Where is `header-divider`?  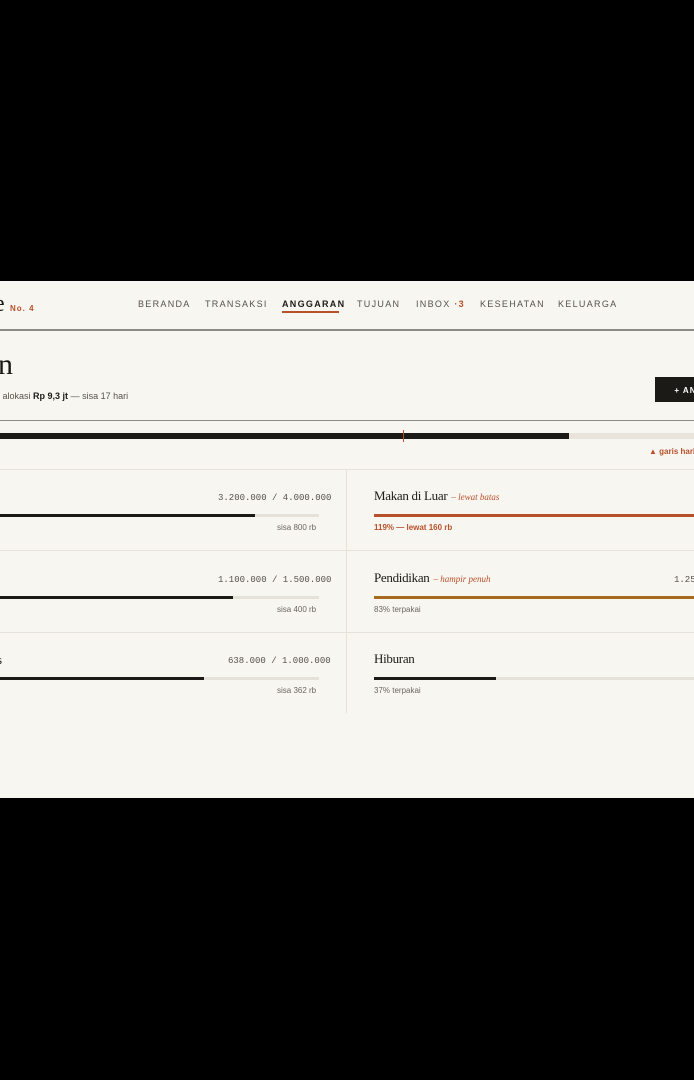
header-divider is located at coordinates (347, 330).